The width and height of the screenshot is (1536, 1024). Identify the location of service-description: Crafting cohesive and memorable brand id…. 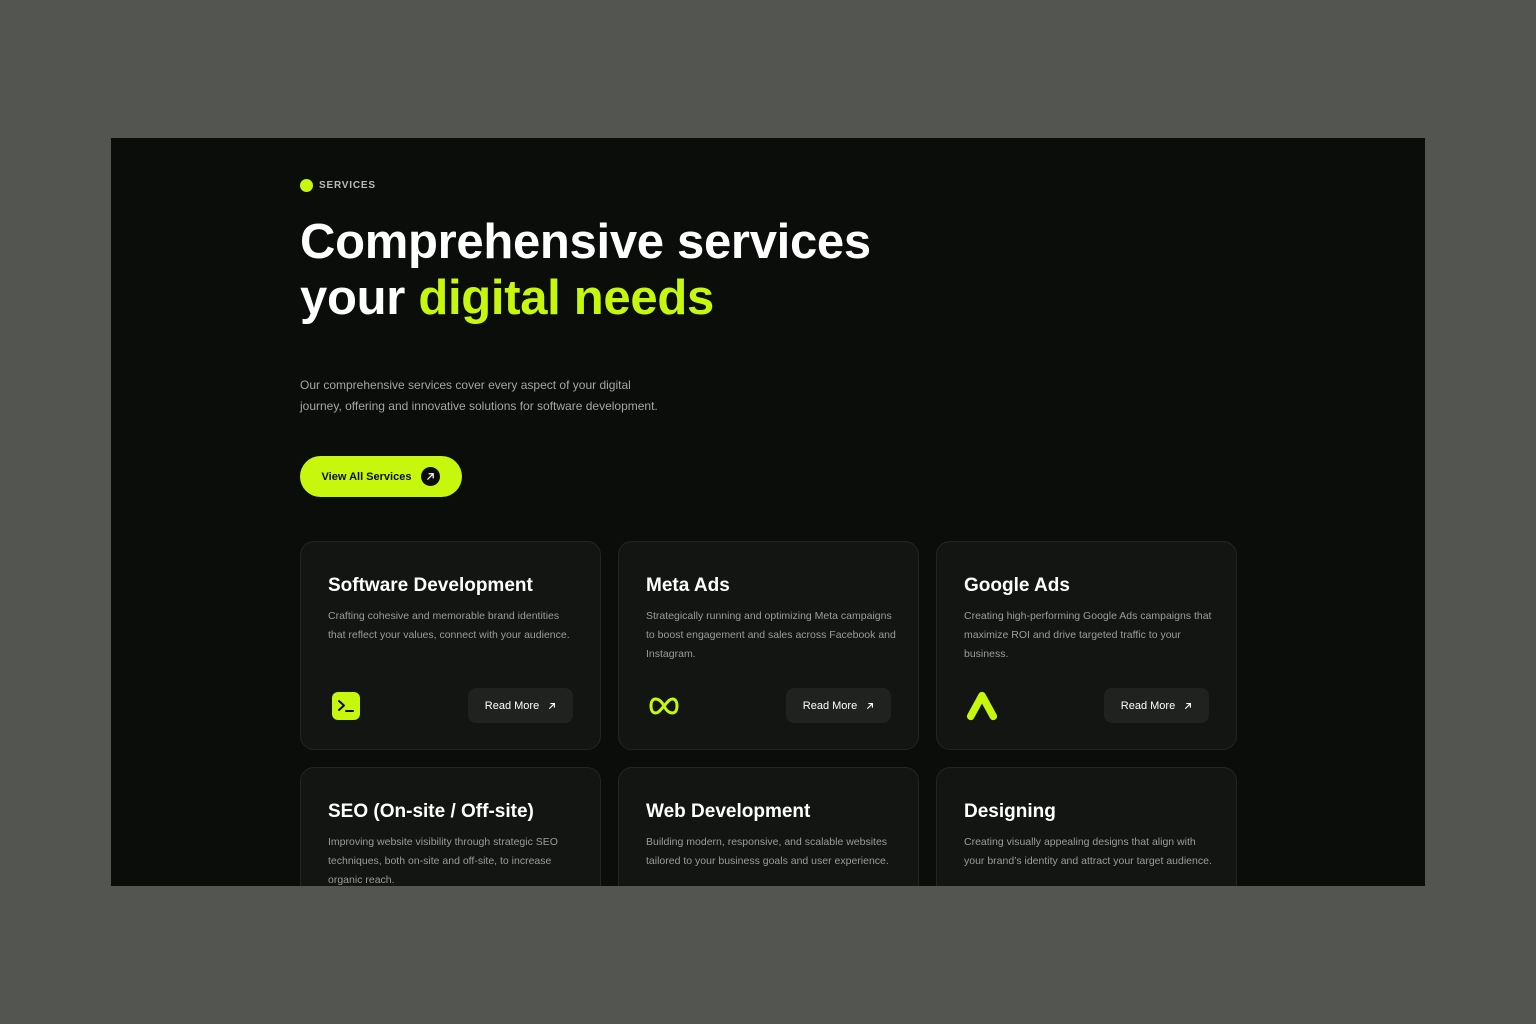
(449, 625).